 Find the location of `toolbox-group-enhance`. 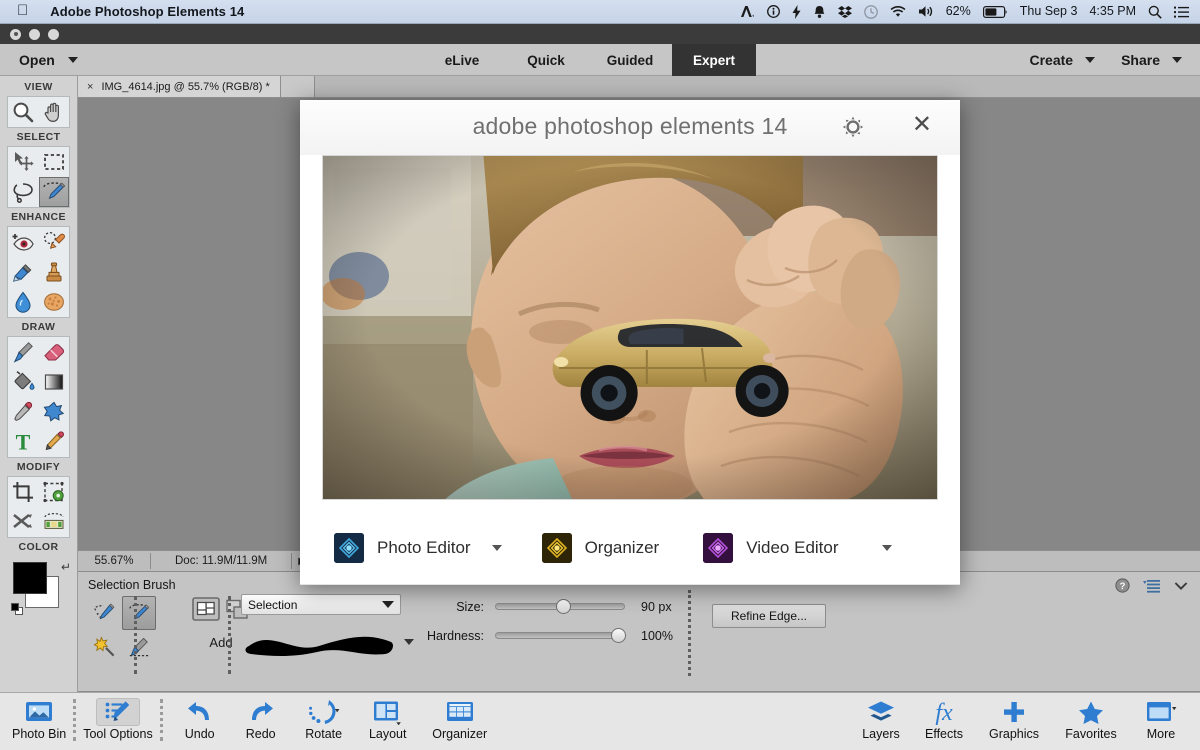

toolbox-group-enhance is located at coordinates (38, 272).